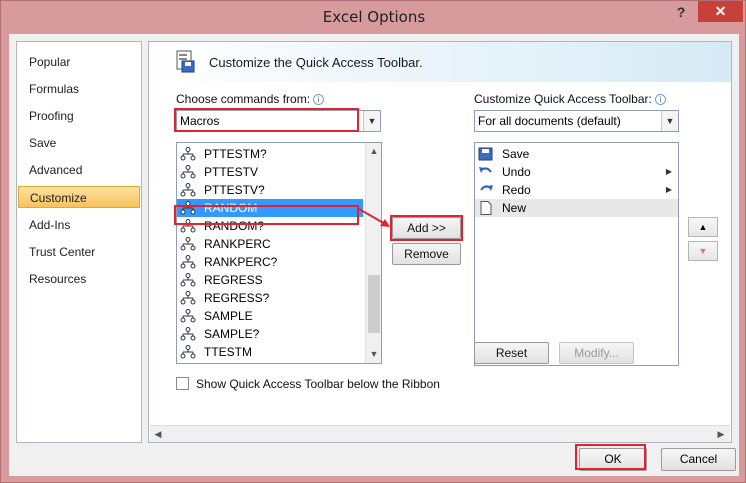 Image resolution: width=746 pixels, height=483 pixels. I want to click on help-button: ?, so click(681, 12).